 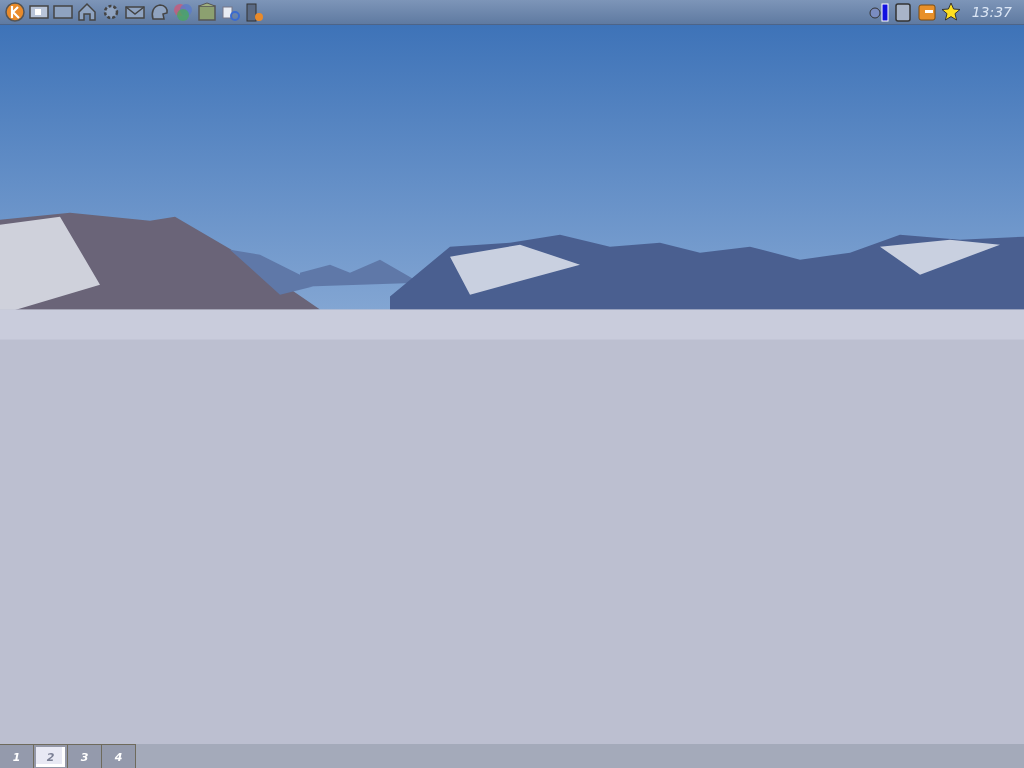 What do you see at coordinates (87, 12) in the screenshot?
I see `home-icon` at bounding box center [87, 12].